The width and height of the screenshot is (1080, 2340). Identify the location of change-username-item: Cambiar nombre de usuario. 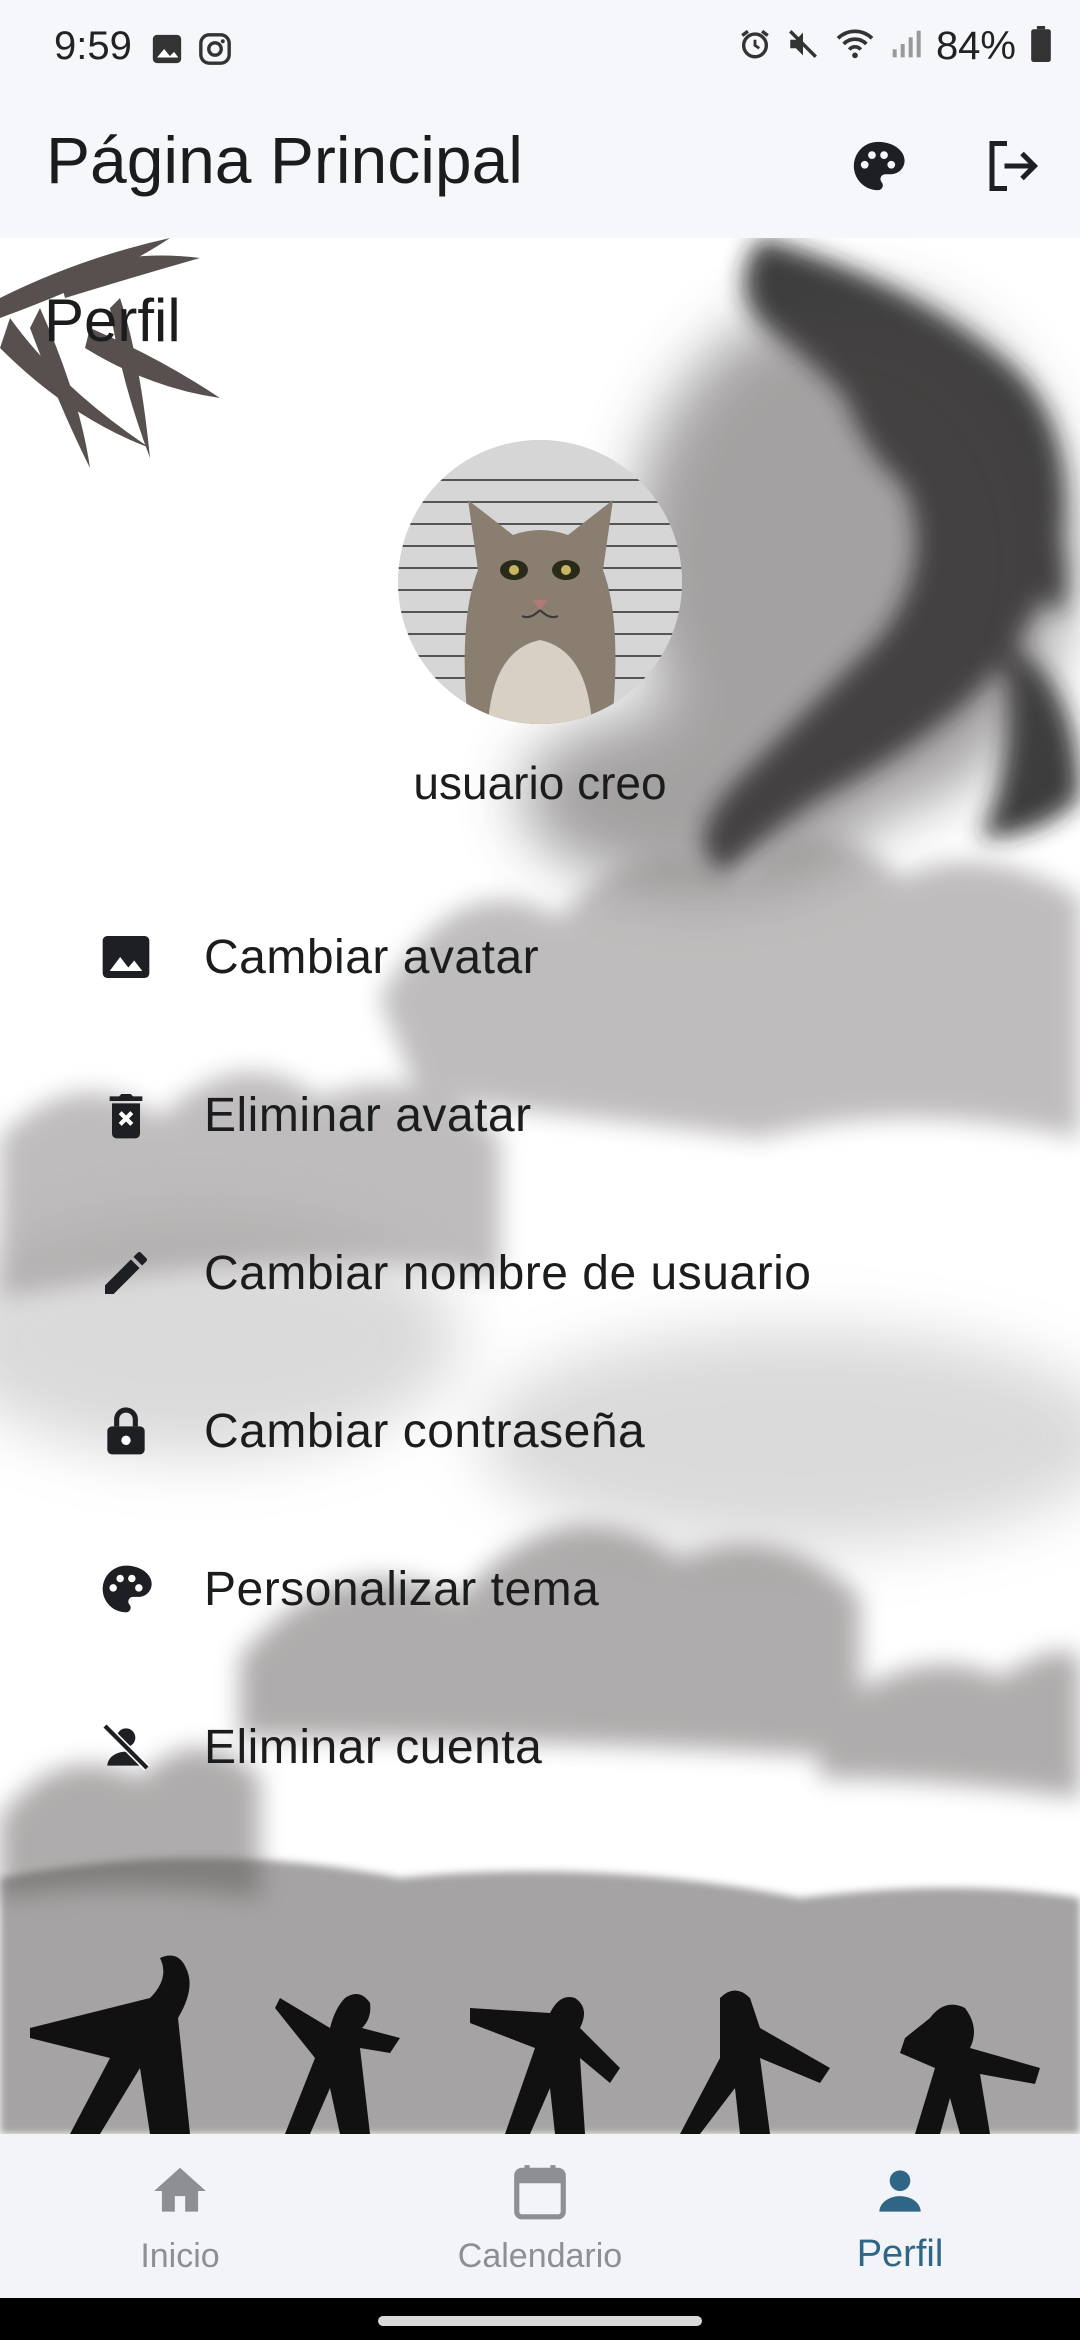
(540, 1273).